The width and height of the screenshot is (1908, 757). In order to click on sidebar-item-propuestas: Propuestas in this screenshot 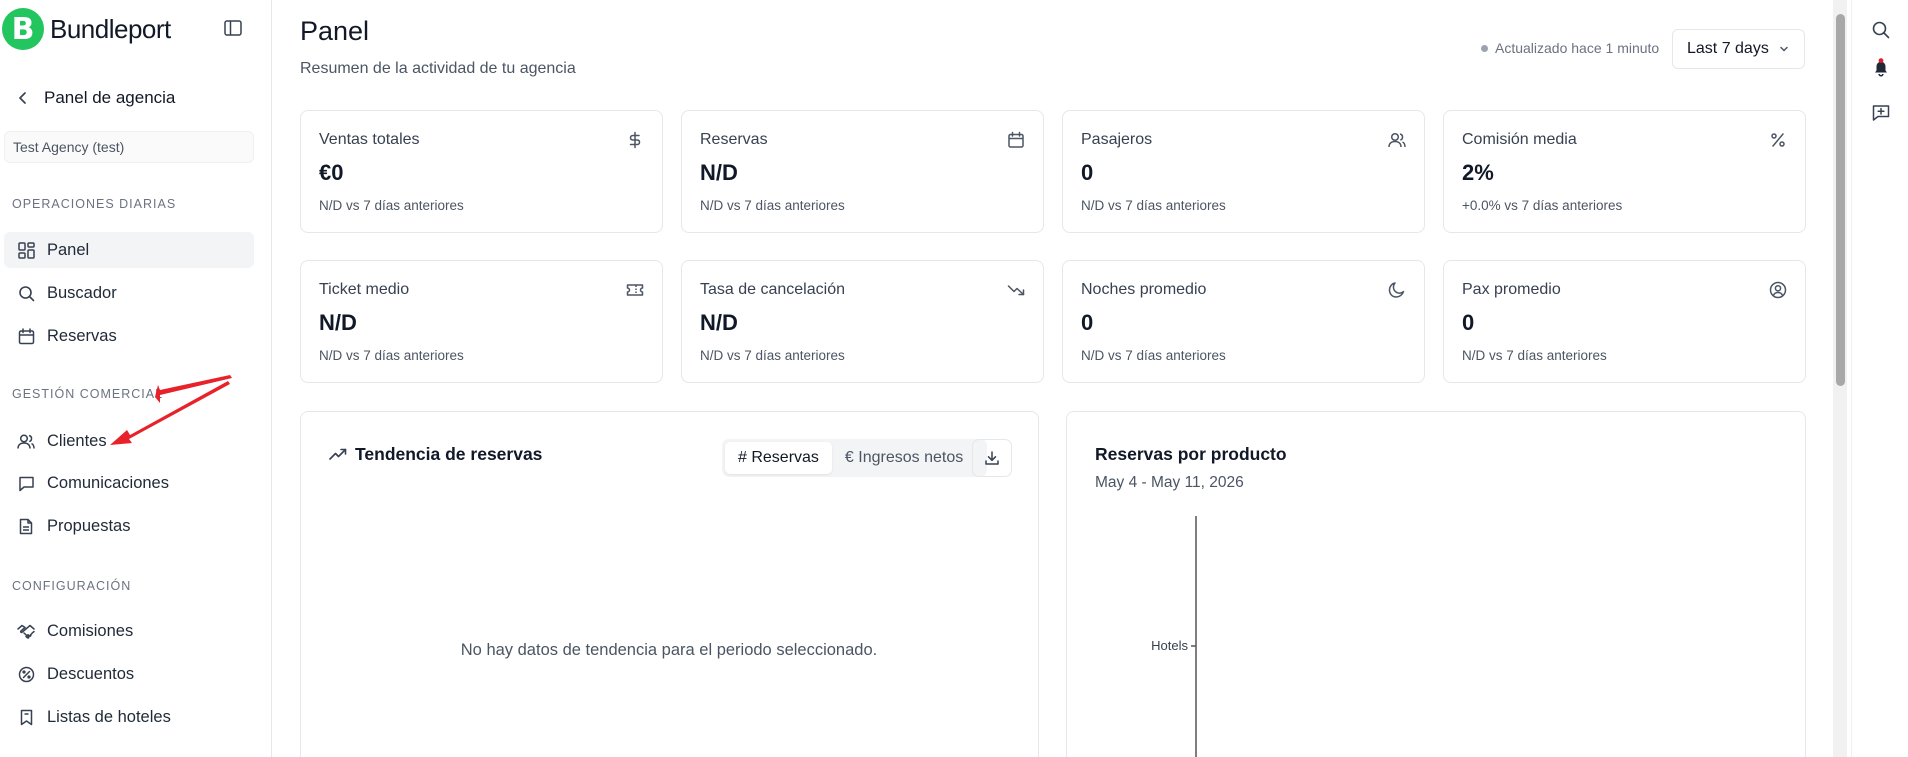, I will do `click(129, 526)`.